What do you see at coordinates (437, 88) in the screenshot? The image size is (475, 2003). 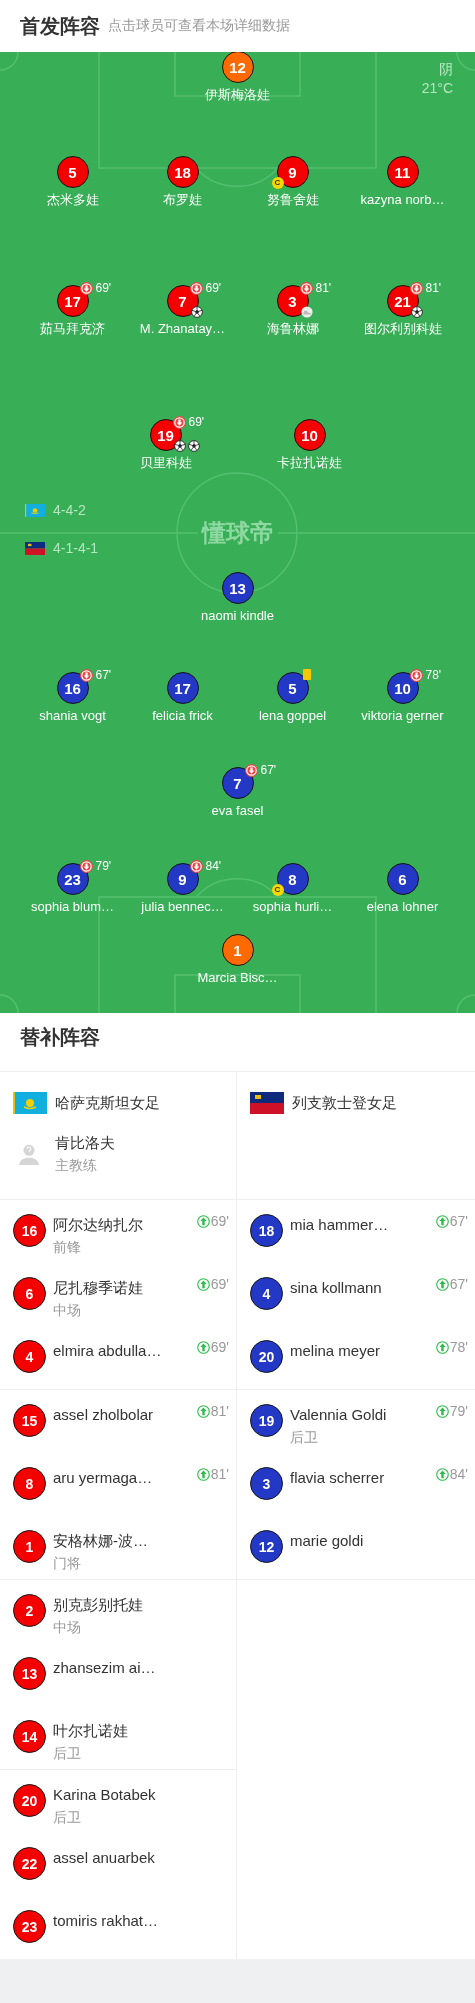 I see `temperature-text: 21°C` at bounding box center [437, 88].